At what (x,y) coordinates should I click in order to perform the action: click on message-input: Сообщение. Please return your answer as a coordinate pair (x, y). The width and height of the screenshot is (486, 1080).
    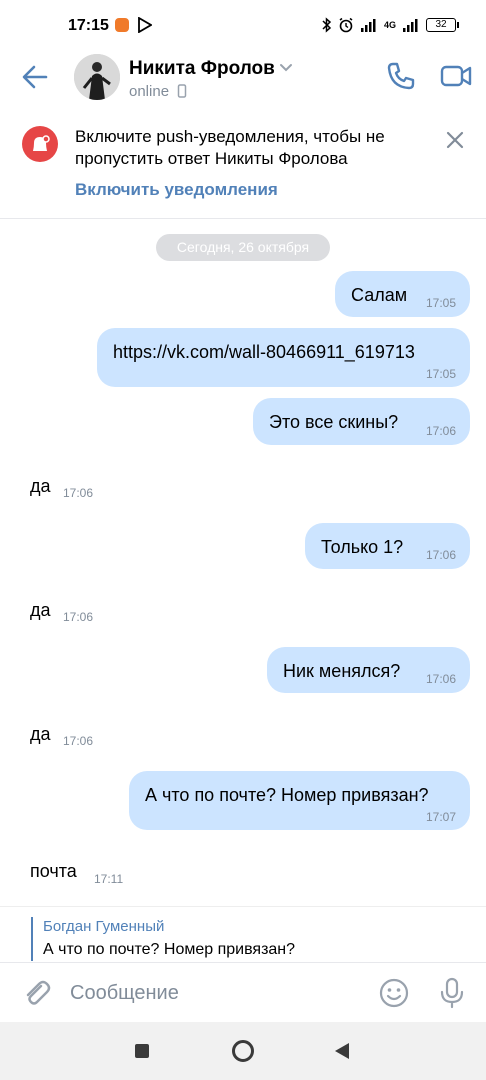
    Looking at the image, I should click on (124, 993).